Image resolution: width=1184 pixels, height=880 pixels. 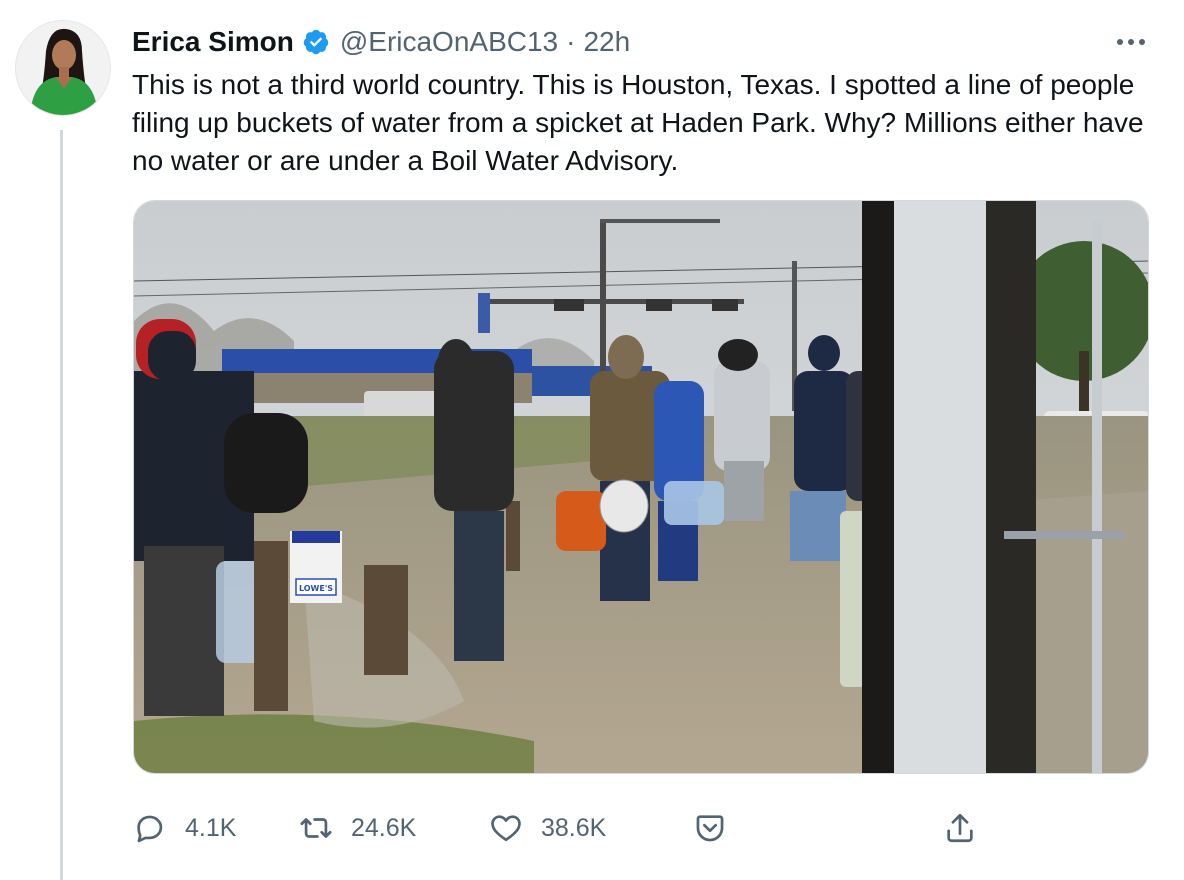 I want to click on save-icon, so click(x=710, y=828).